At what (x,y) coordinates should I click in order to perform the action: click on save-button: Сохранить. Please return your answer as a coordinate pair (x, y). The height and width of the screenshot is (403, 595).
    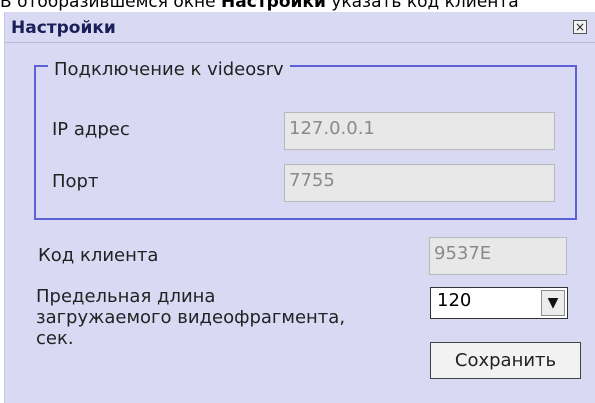
    Looking at the image, I should click on (505, 360).